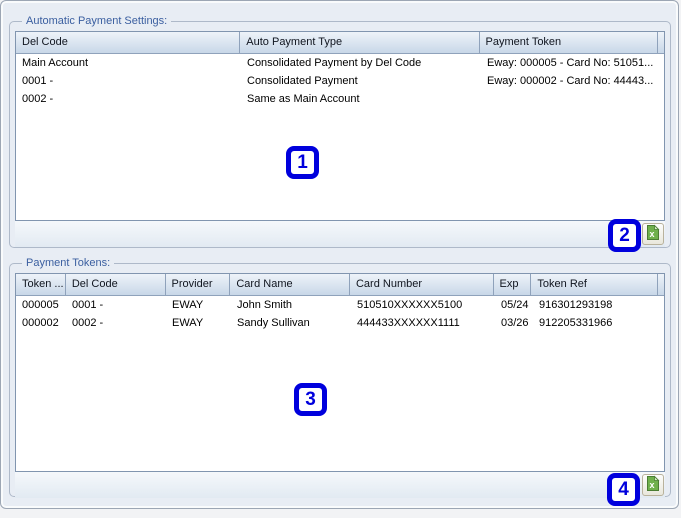 This screenshot has height=518, width=681. Describe the element at coordinates (340, 485) in the screenshot. I see `payment-tokens-grid-footer: x` at that location.